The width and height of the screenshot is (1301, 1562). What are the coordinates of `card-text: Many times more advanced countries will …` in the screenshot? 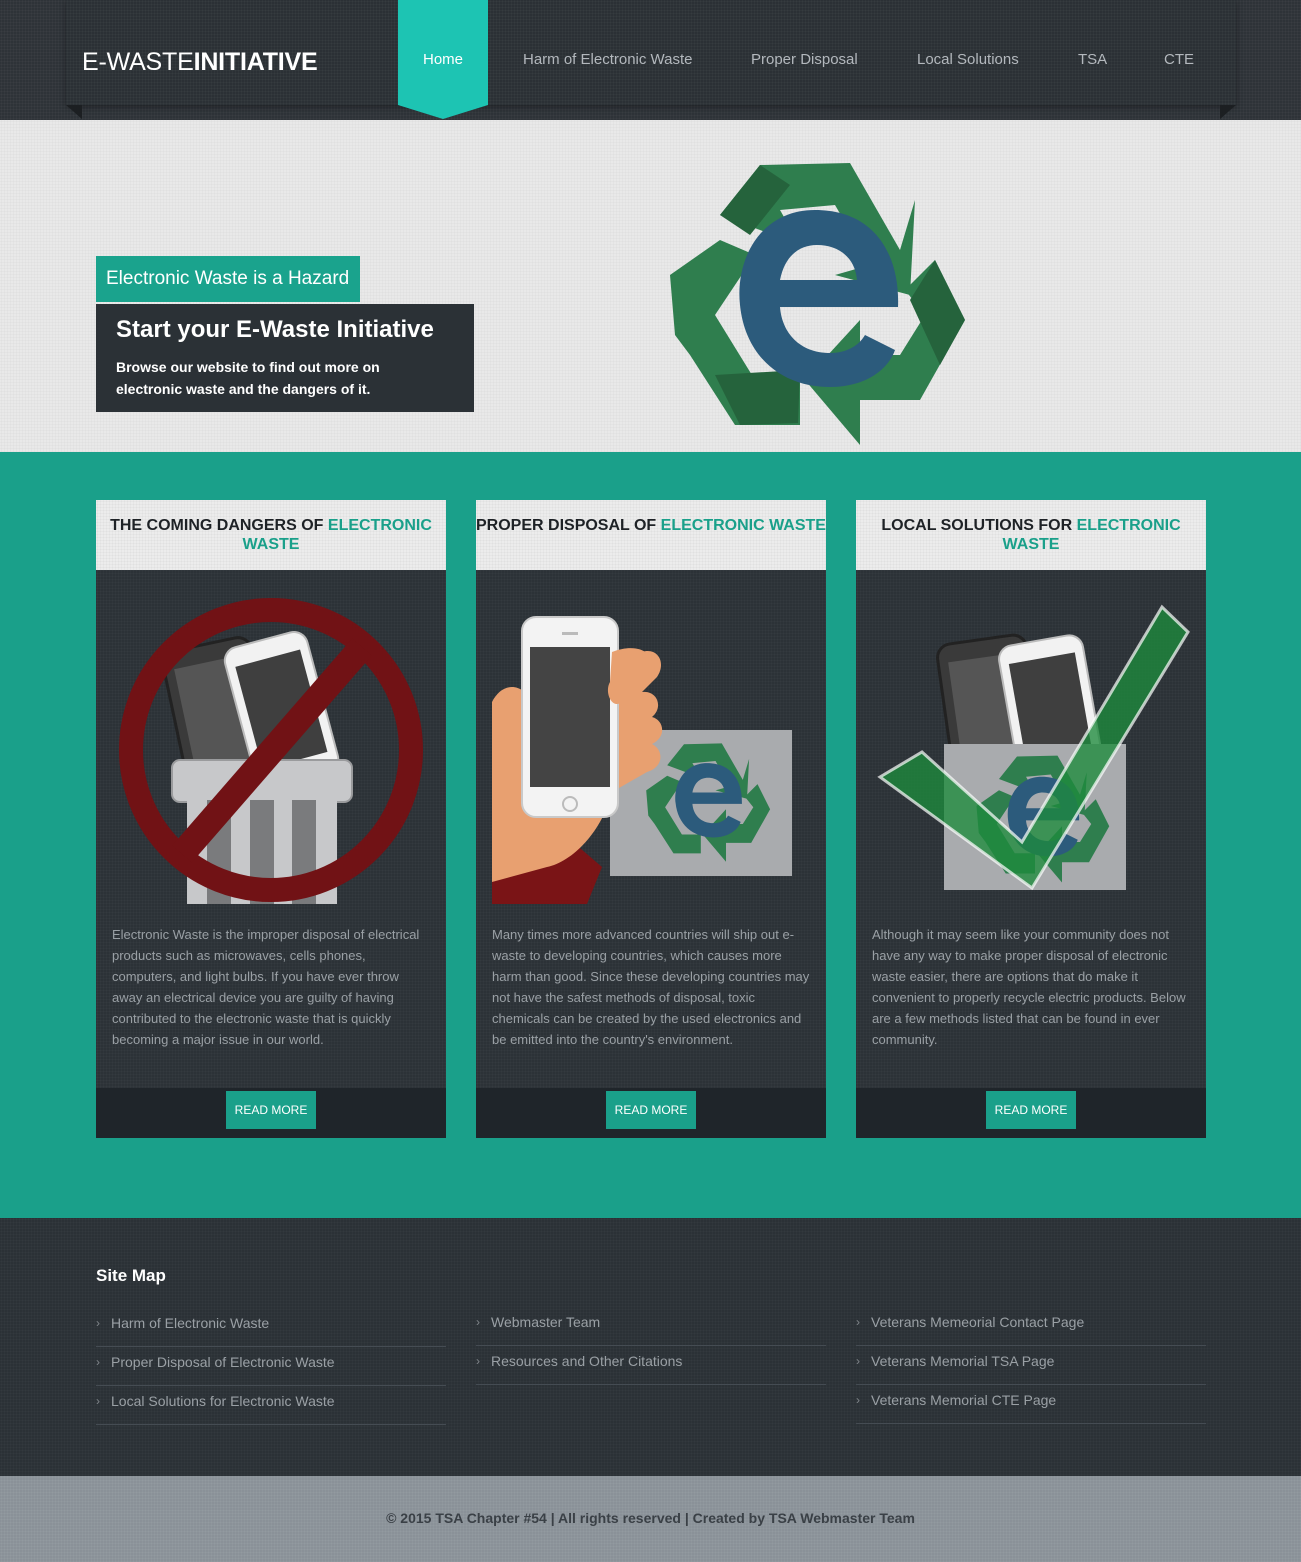 It's located at (651, 987).